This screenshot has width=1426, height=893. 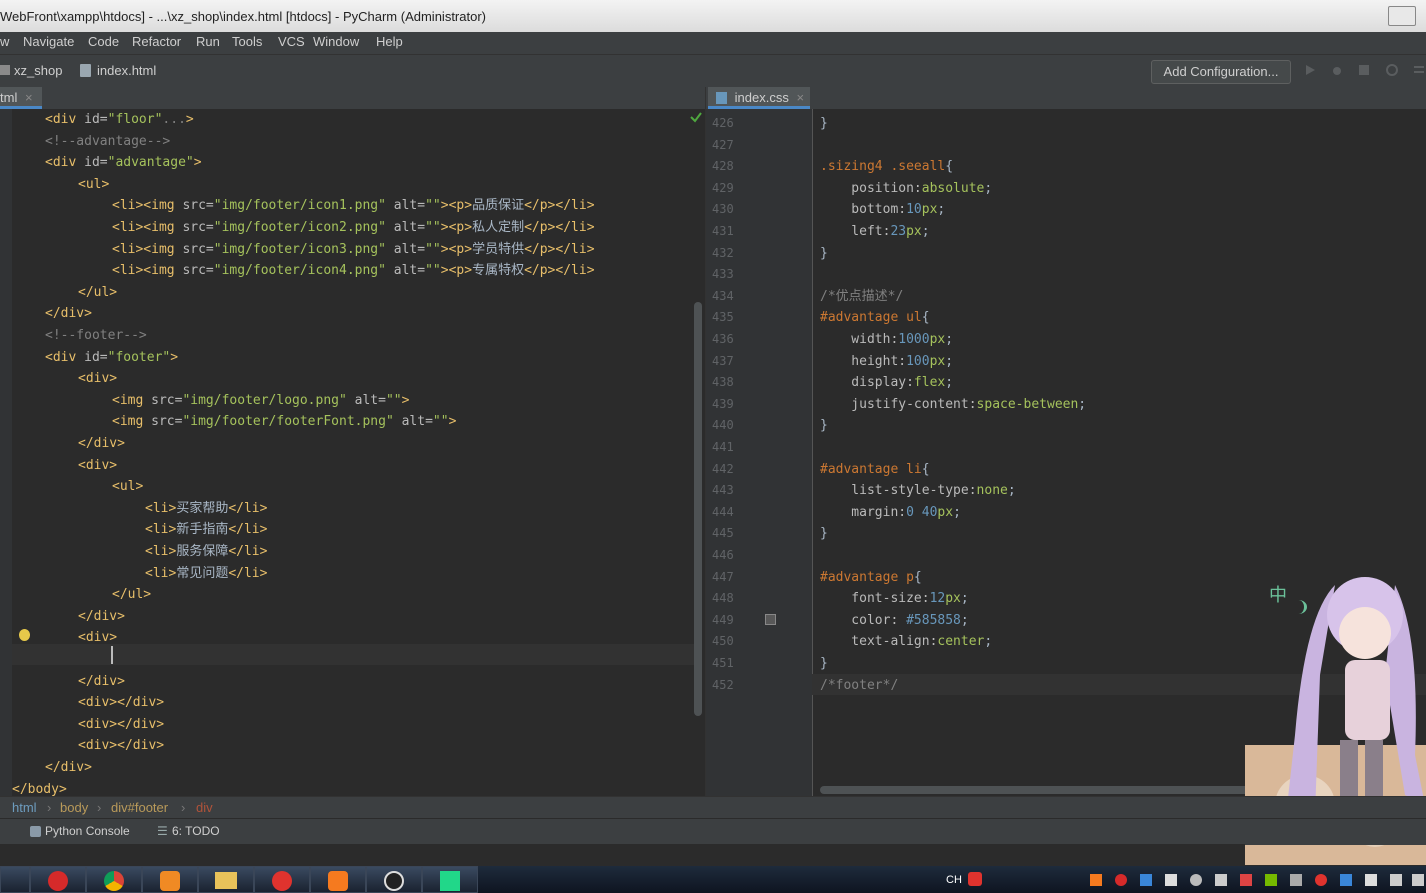 What do you see at coordinates (917, 490) in the screenshot?
I see `code-line: list-style-type:none;` at bounding box center [917, 490].